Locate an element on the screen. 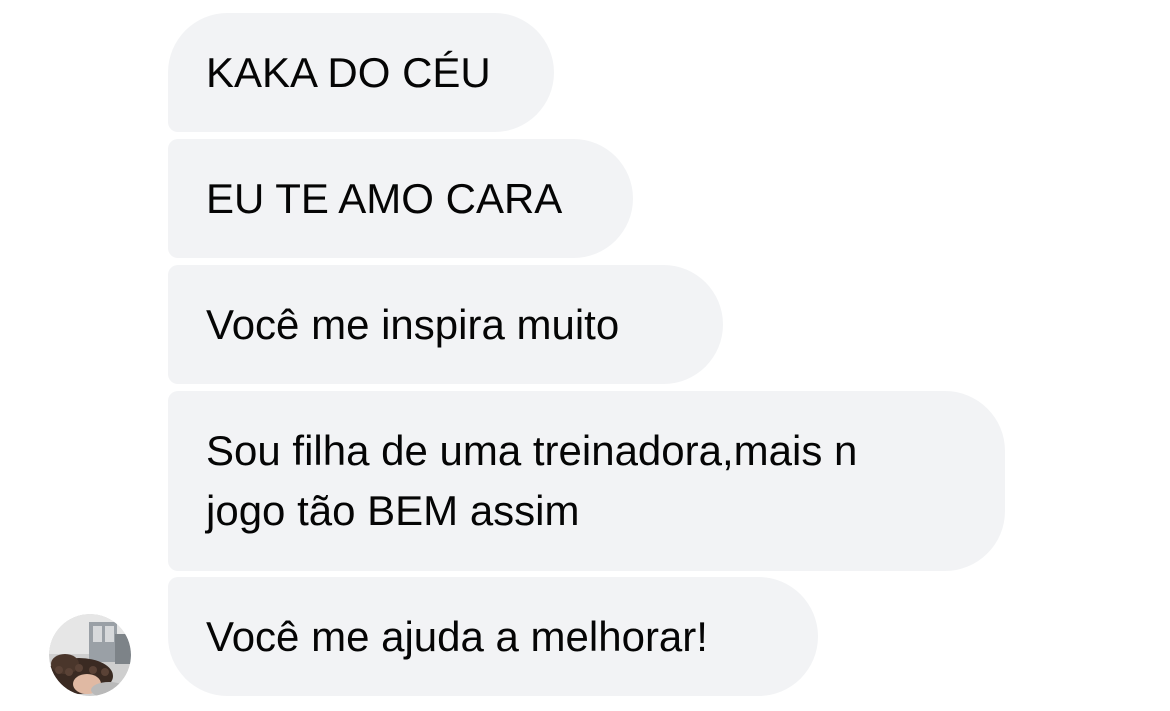  message-bubble: Você me inspira muito is located at coordinates (445, 324).